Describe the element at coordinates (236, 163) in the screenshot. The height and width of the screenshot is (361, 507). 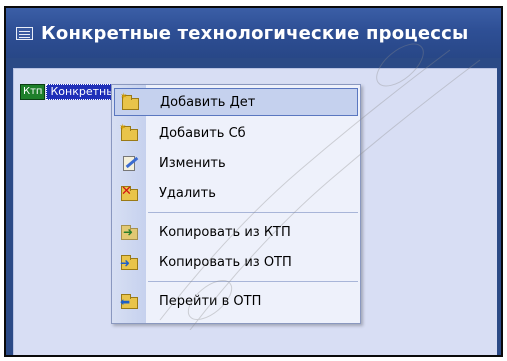
I see `menu-item-edit: Изменить` at that location.